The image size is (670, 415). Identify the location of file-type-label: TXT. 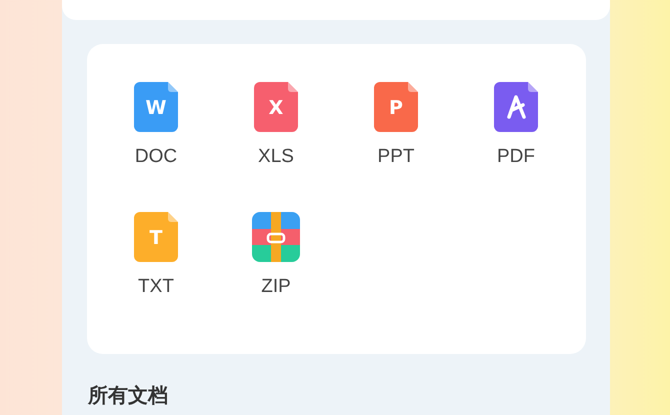
(156, 287).